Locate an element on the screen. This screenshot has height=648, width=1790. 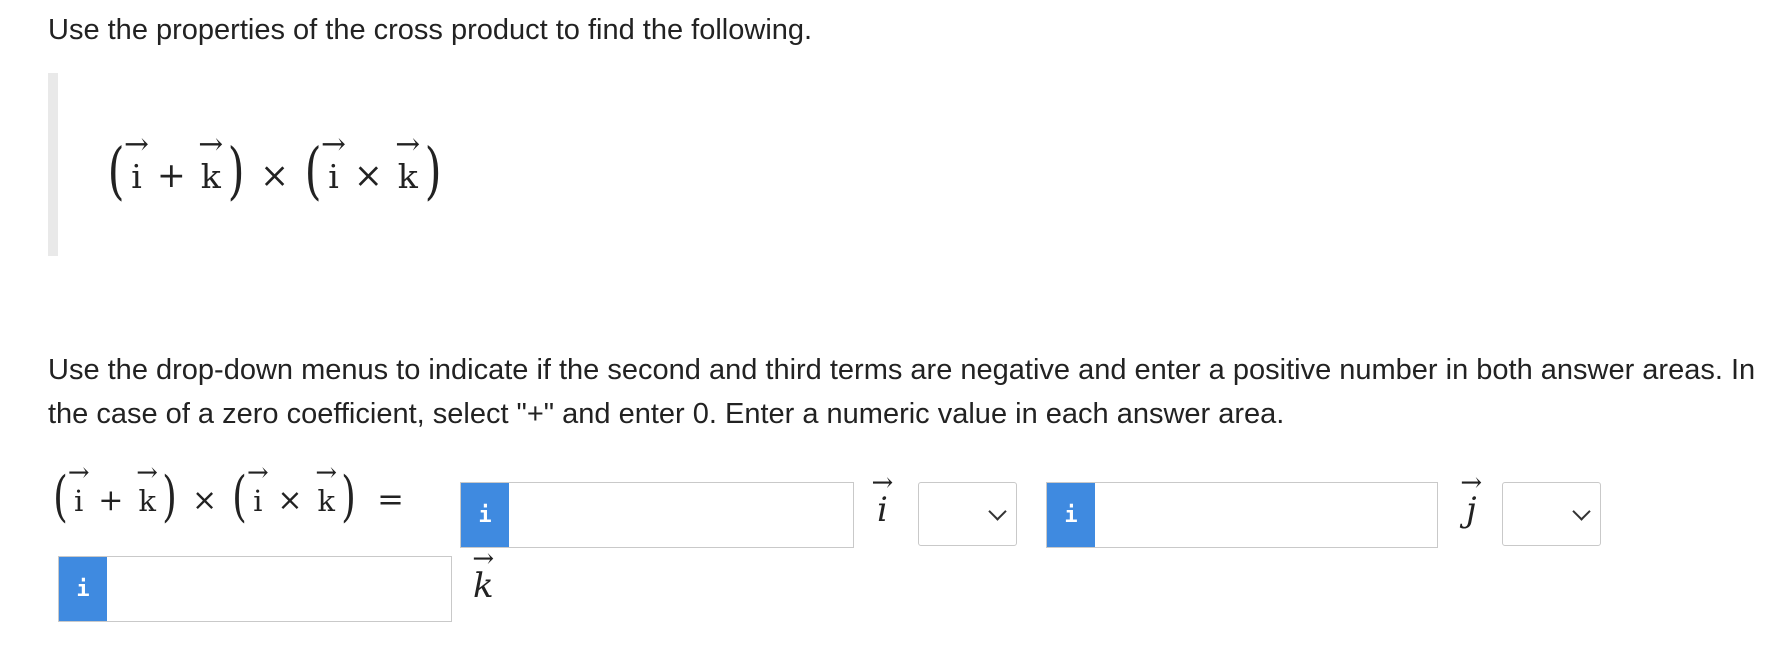
answer-input-1-group: i is located at coordinates (657, 515).